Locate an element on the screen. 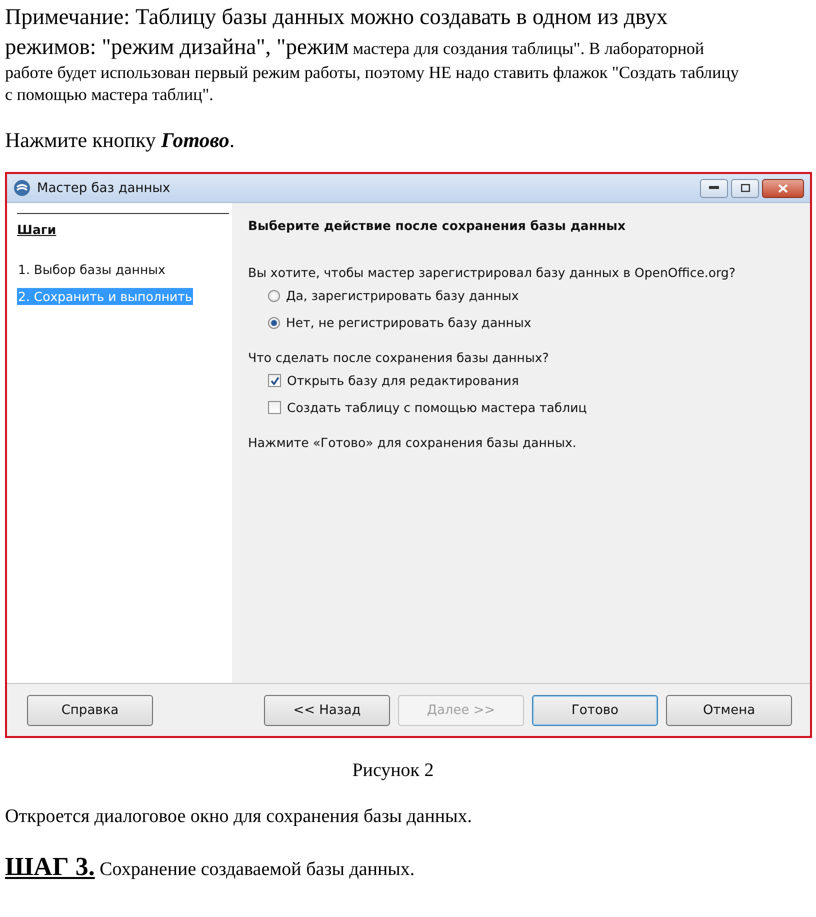 This screenshot has width=816, height=917. note-text: Примечание: Таблицу базы данных можно создавать в одном из двух режимов: "режим дизайна", "режим мастера для создания таблицы". В лабораторной работе будет использован первый режим работы, поэтому НЕ надо ставить флажок "Создать таблицу с помощью мастера таблиц". is located at coordinates (372, 54).